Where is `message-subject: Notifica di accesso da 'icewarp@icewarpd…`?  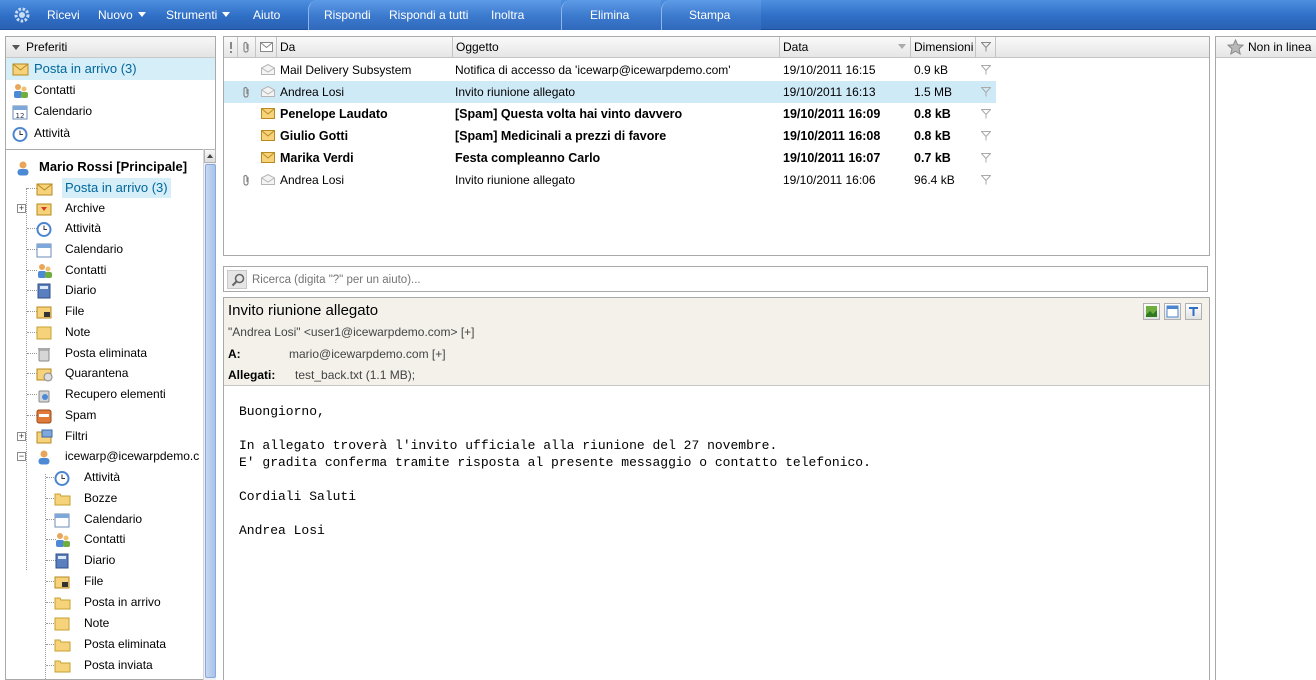 message-subject: Notifica di accesso da 'icewarp@icewarpd… is located at coordinates (593, 70).